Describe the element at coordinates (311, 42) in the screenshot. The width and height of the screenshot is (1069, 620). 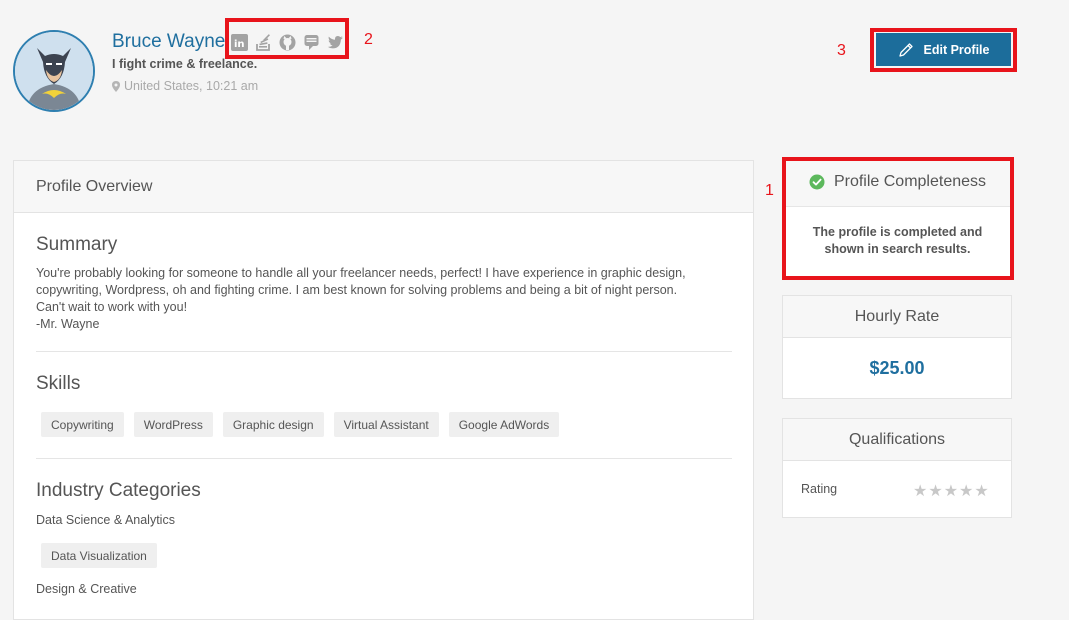
I see `stackexchange-icon` at that location.